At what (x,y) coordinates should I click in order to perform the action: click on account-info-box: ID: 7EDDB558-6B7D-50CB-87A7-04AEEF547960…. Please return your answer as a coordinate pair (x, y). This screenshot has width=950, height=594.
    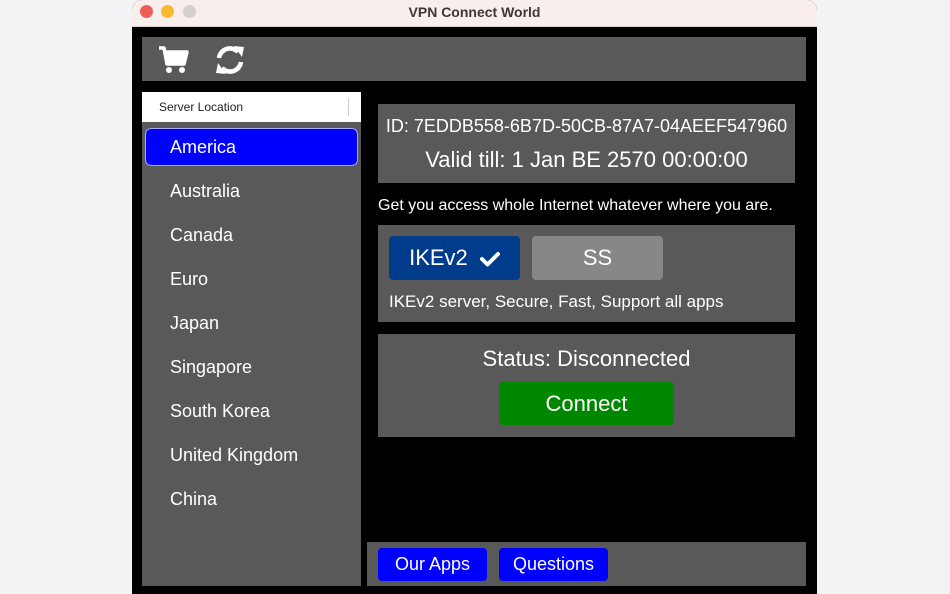
    Looking at the image, I should click on (586, 143).